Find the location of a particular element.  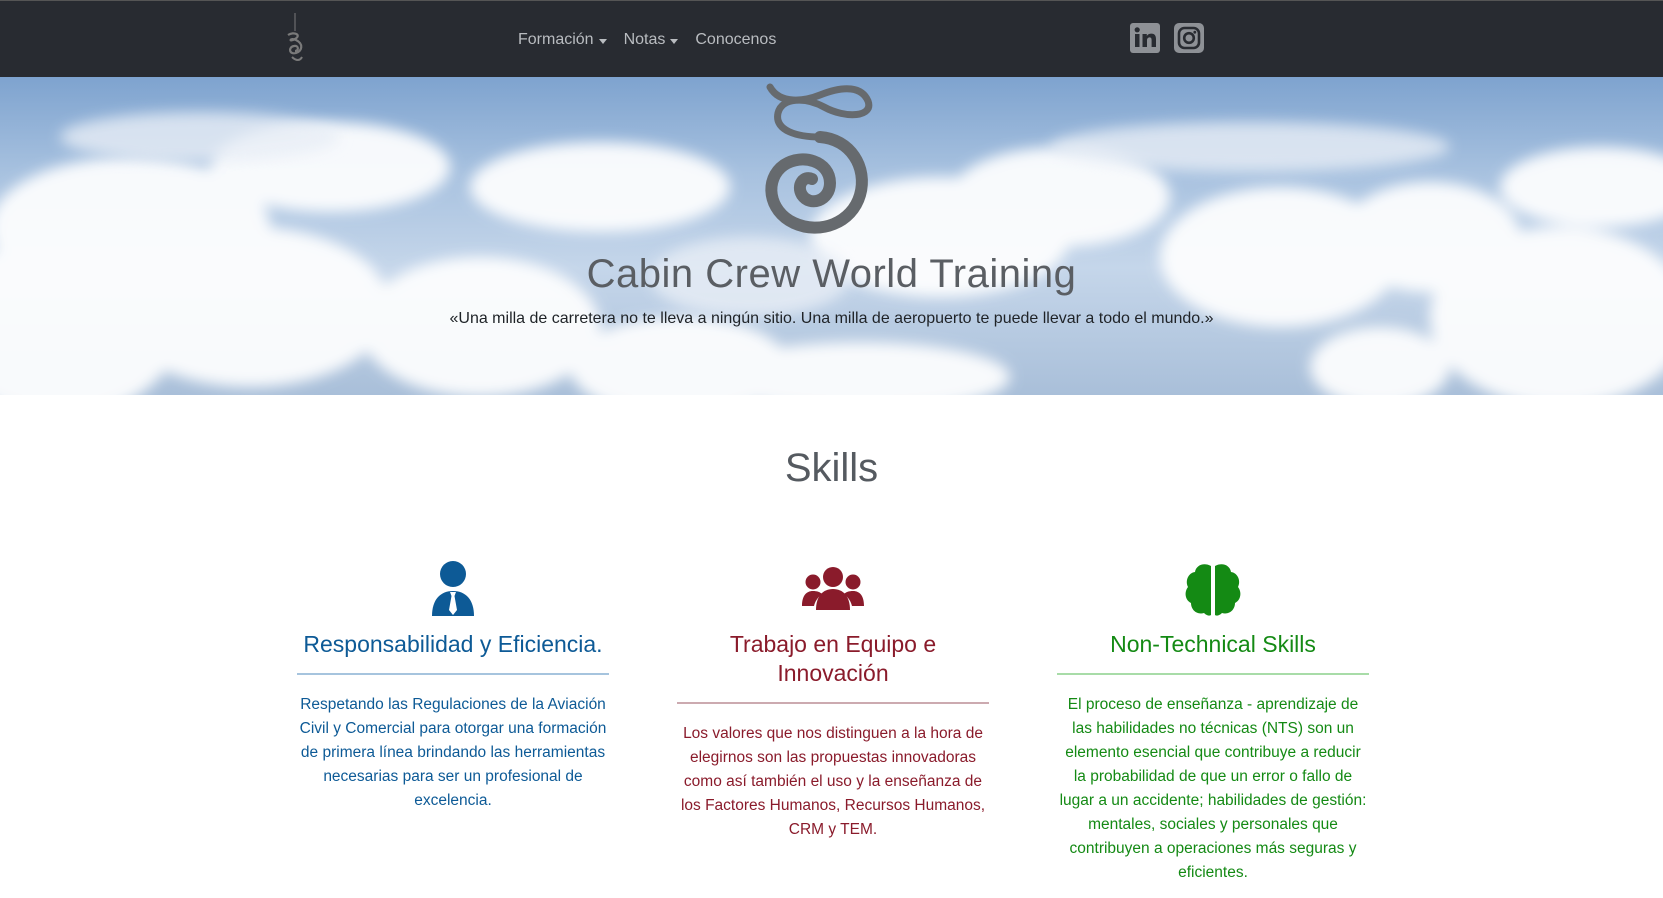

nav-item-conocenos: Conocenos is located at coordinates (735, 40).